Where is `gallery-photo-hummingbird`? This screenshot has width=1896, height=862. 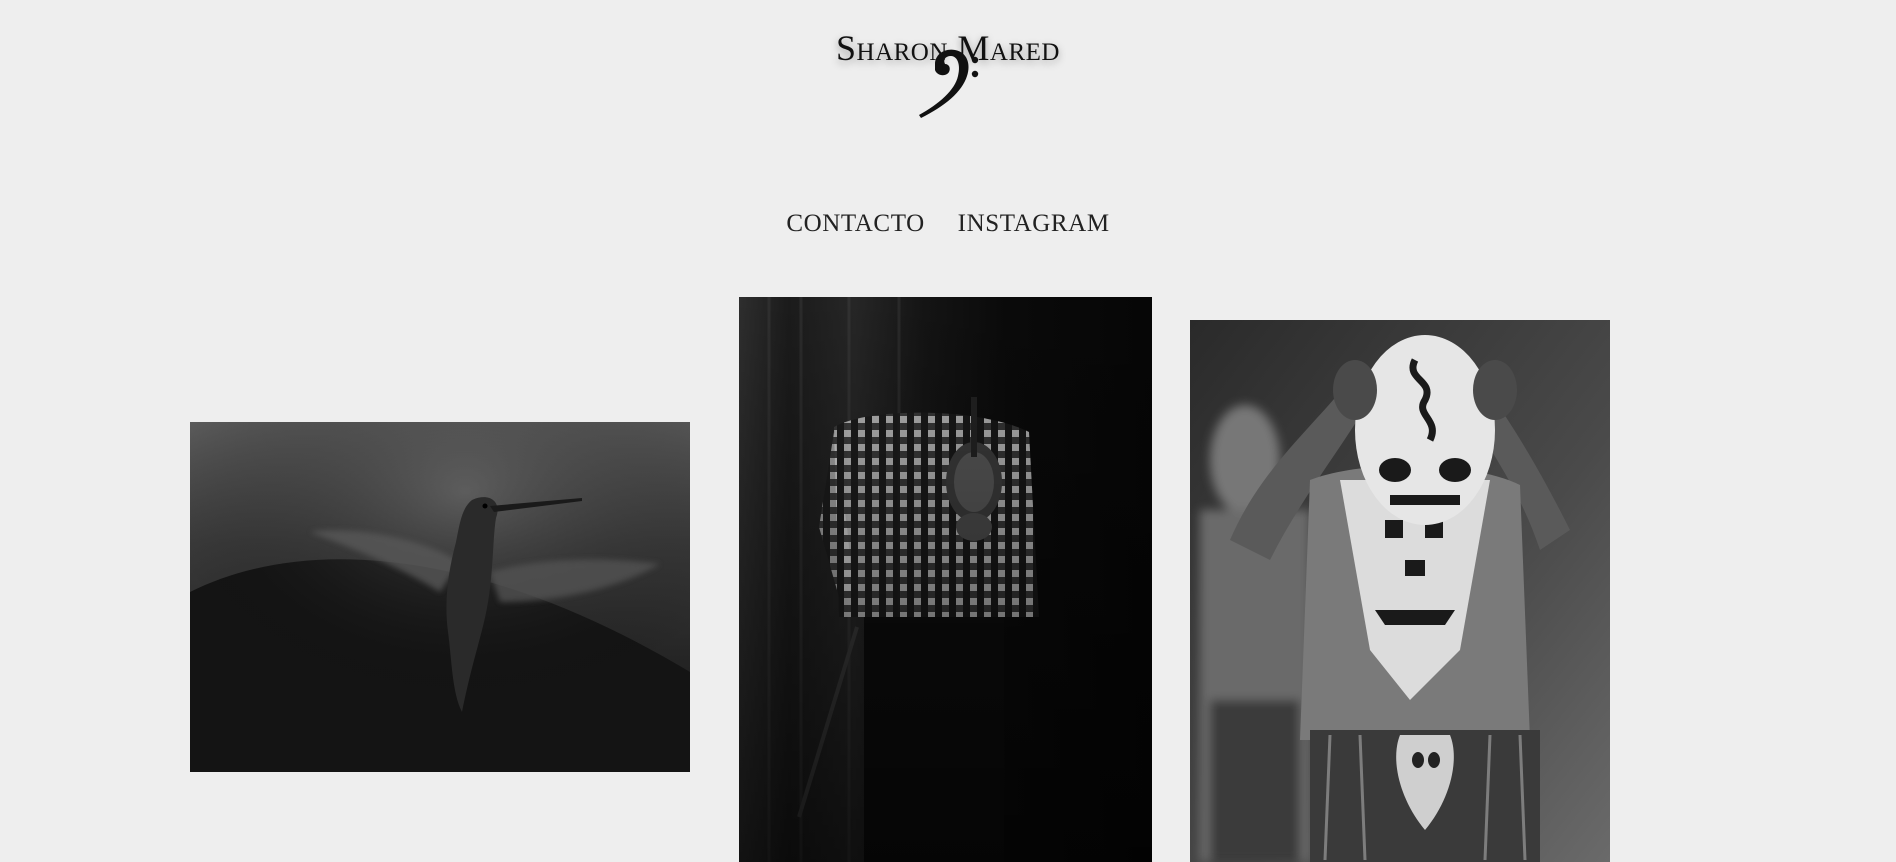 gallery-photo-hummingbird is located at coordinates (440, 597).